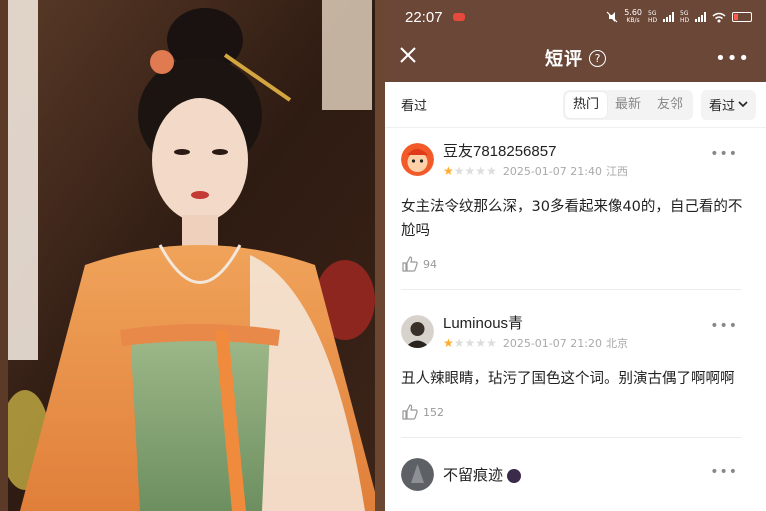  Describe the element at coordinates (585, 104) in the screenshot. I see `tab-hot: 热门` at that location.